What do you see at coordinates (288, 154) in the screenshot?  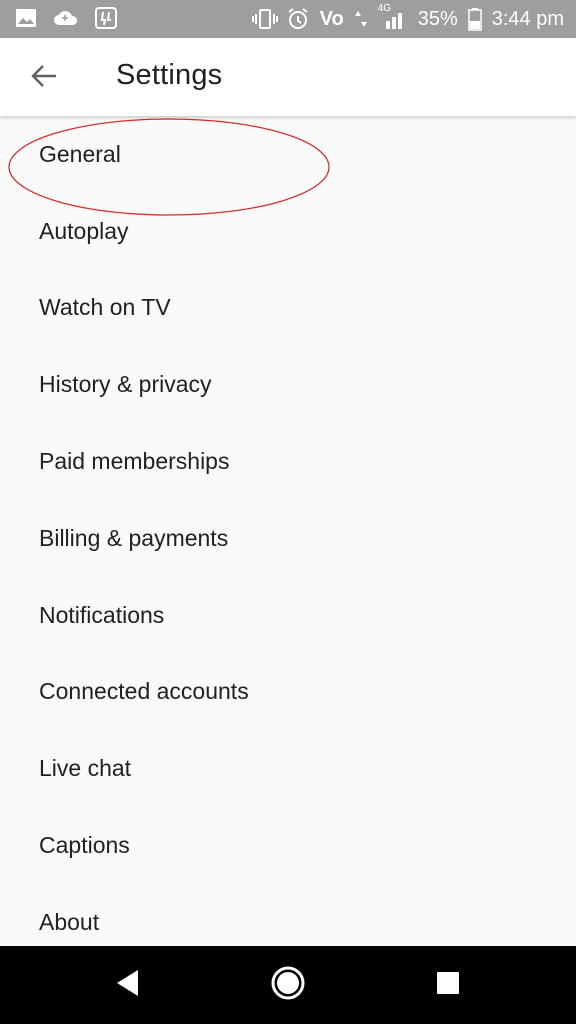 I see `settings-item-general: General` at bounding box center [288, 154].